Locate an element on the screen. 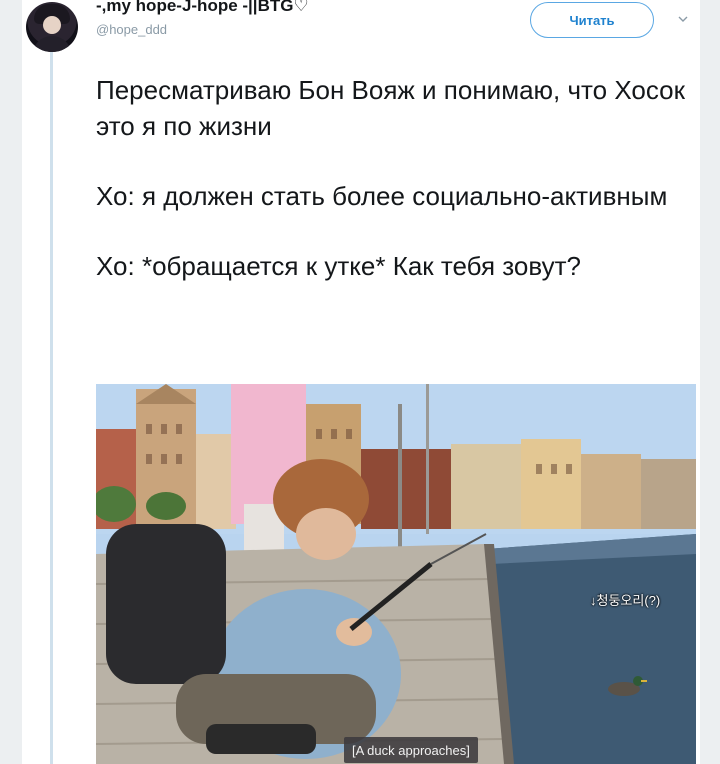 Image resolution: width=720 pixels, height=764 pixels. thread-line is located at coordinates (51, 407).